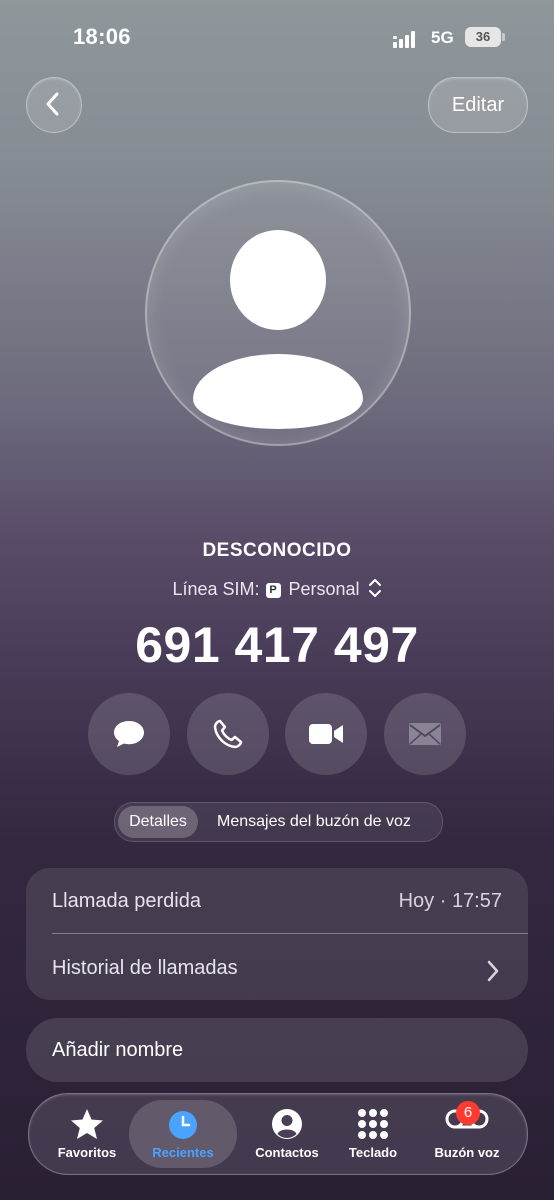  Describe the element at coordinates (493, 971) in the screenshot. I see `chevron-right-icon` at that location.